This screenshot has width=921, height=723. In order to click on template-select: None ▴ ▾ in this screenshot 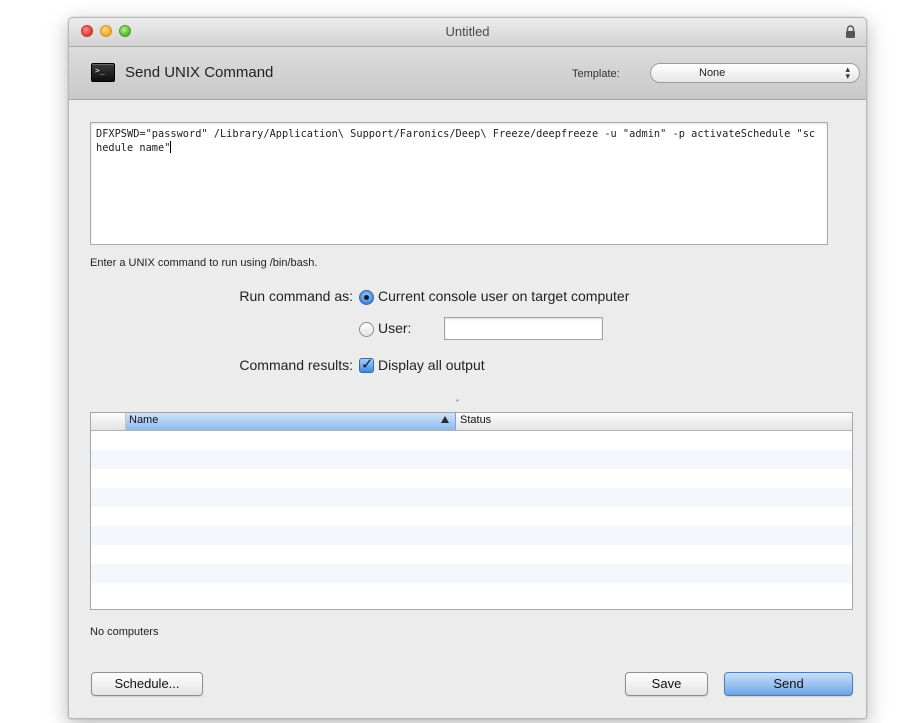, I will do `click(755, 73)`.